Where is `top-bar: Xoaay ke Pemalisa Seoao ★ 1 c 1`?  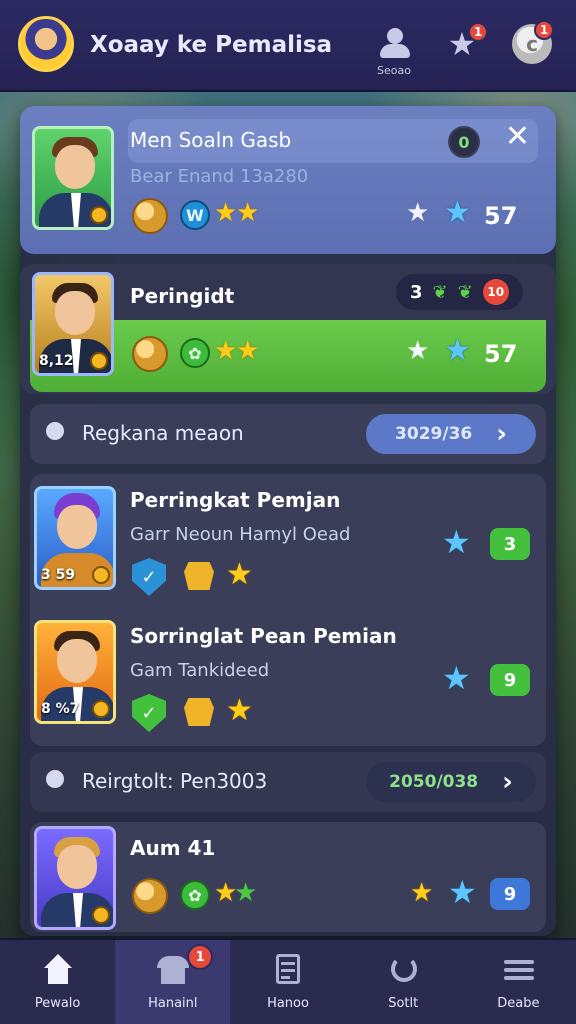 top-bar: Xoaay ke Pemalisa Seoao ★ 1 c 1 is located at coordinates (288, 46).